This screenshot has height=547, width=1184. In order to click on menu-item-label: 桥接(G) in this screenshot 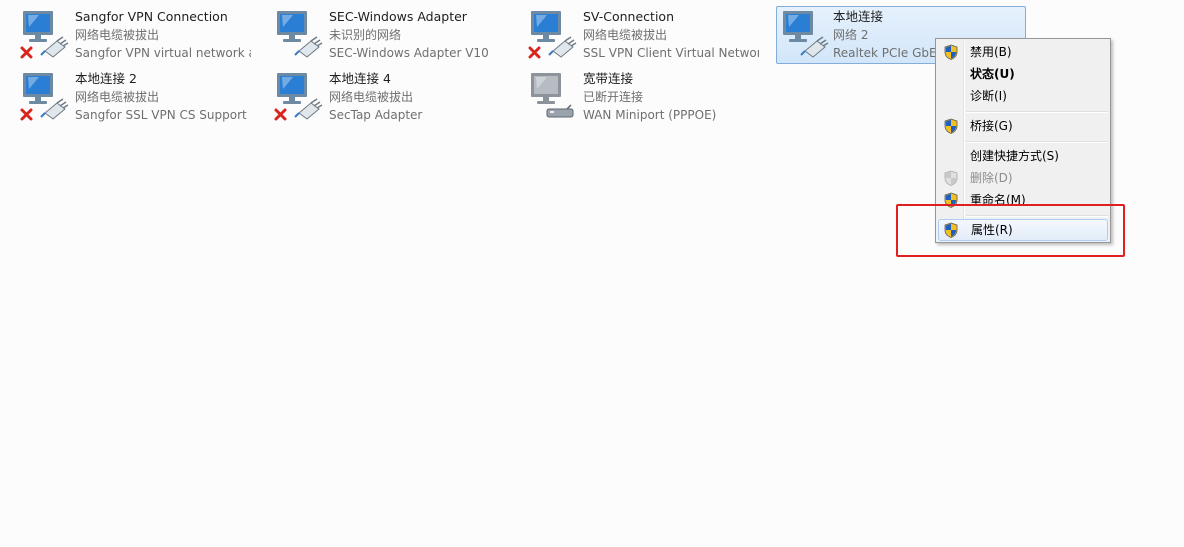, I will do `click(991, 126)`.